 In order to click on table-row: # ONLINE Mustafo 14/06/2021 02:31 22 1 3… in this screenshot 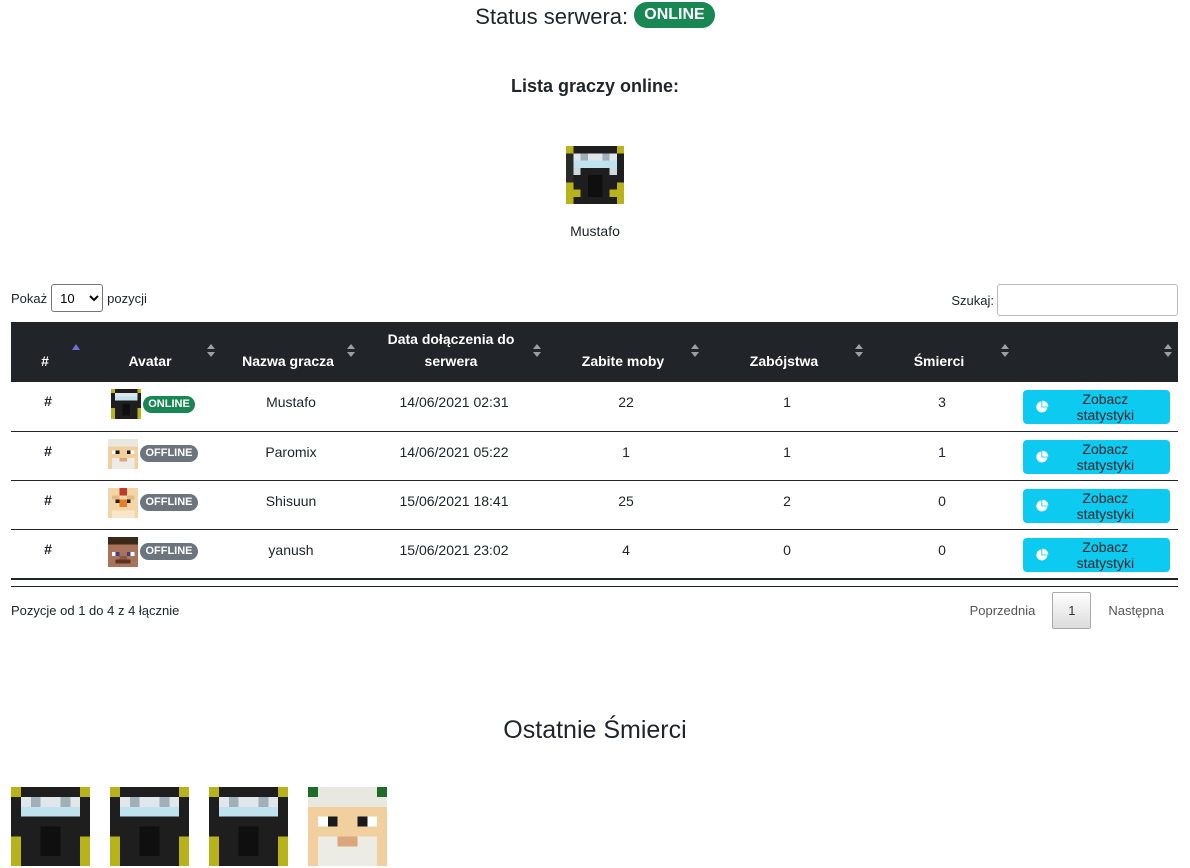, I will do `click(594, 406)`.